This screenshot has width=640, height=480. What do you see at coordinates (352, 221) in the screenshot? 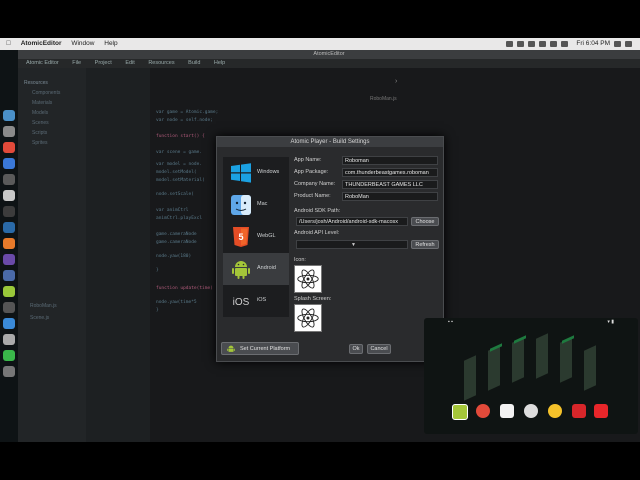
I see `sdk-path-input: /Users/josh/Android/android-sdk-macosx` at bounding box center [352, 221].